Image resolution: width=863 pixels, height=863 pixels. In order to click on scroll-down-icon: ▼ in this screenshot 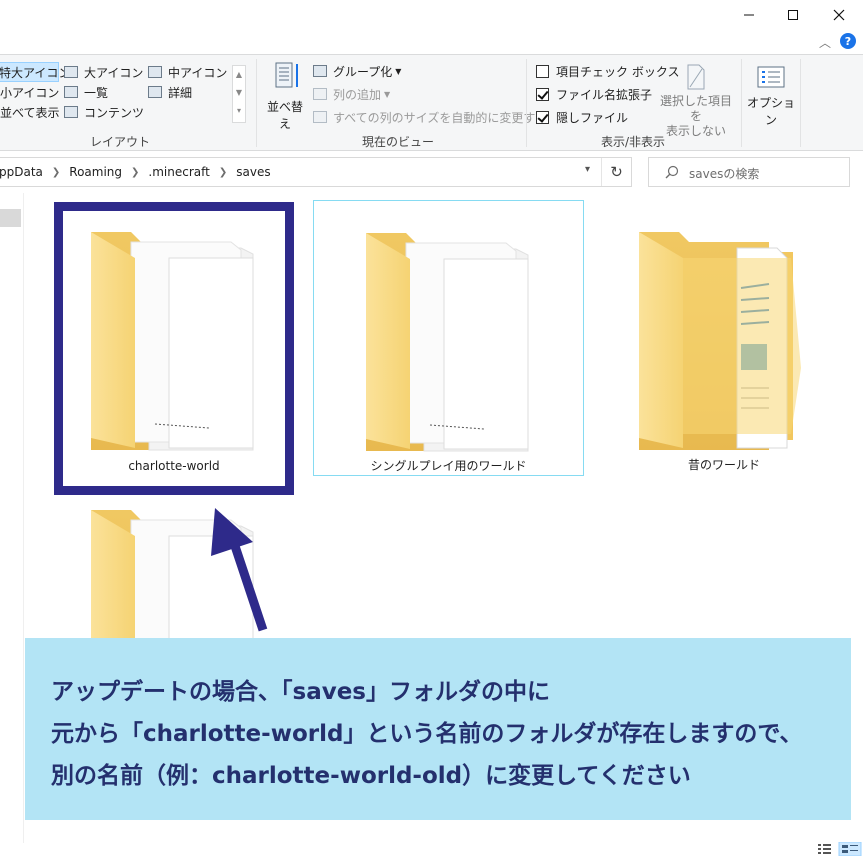, I will do `click(239, 93)`.